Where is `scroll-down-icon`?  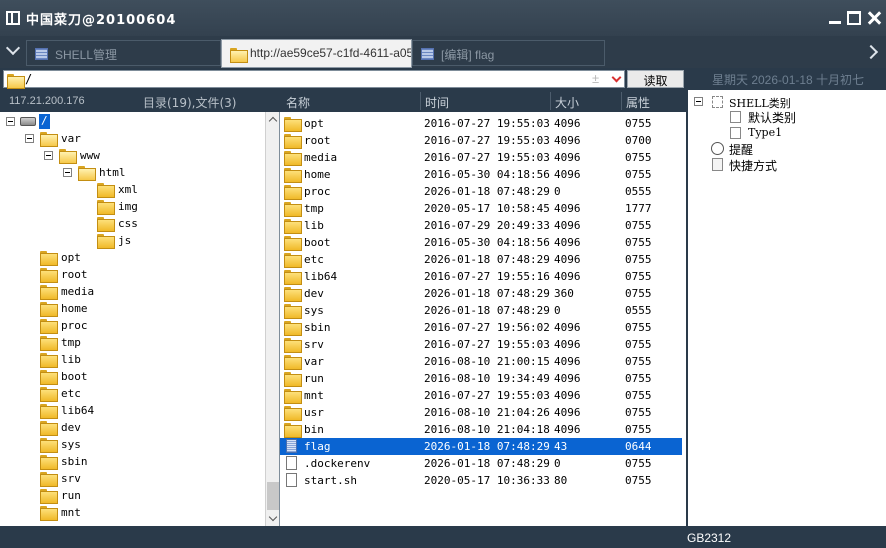 scroll-down-icon is located at coordinates (273, 517).